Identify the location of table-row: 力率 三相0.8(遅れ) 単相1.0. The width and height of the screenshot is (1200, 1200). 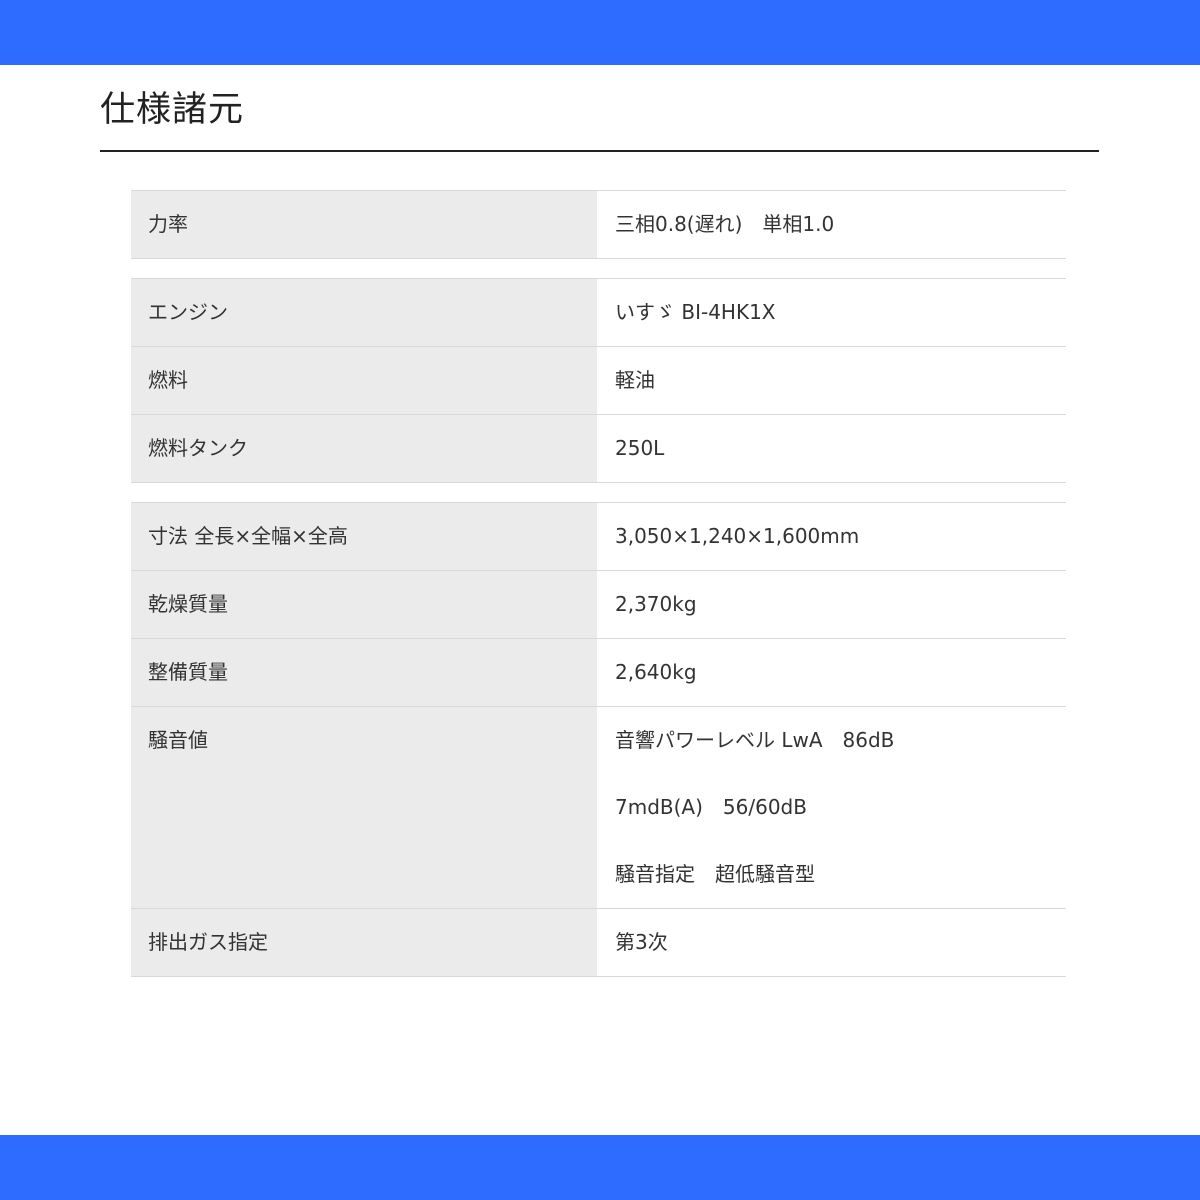
(598, 224).